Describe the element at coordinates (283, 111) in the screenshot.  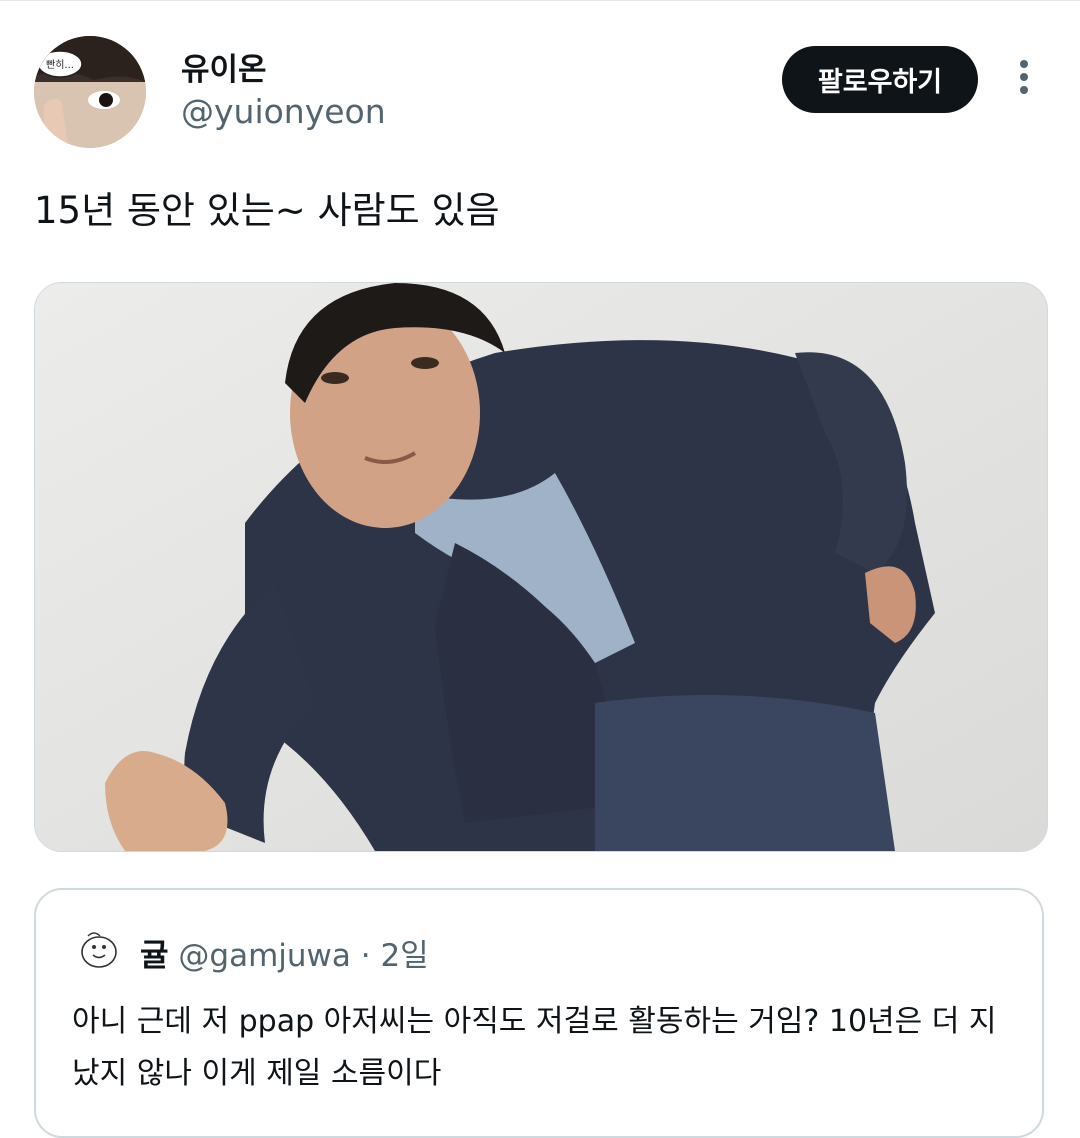
I see `author-handle: @yuionyeon` at that location.